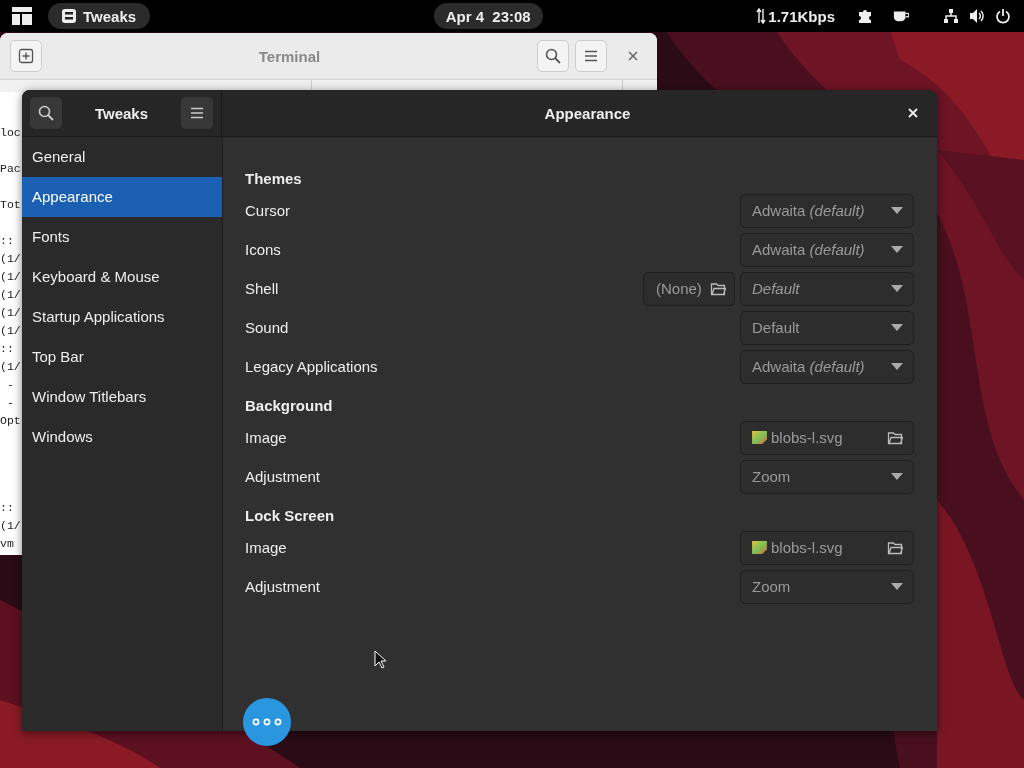 This screenshot has width=1024, height=768. Describe the element at coordinates (689, 288) in the screenshot. I see `file-chooser-button: (None)` at that location.